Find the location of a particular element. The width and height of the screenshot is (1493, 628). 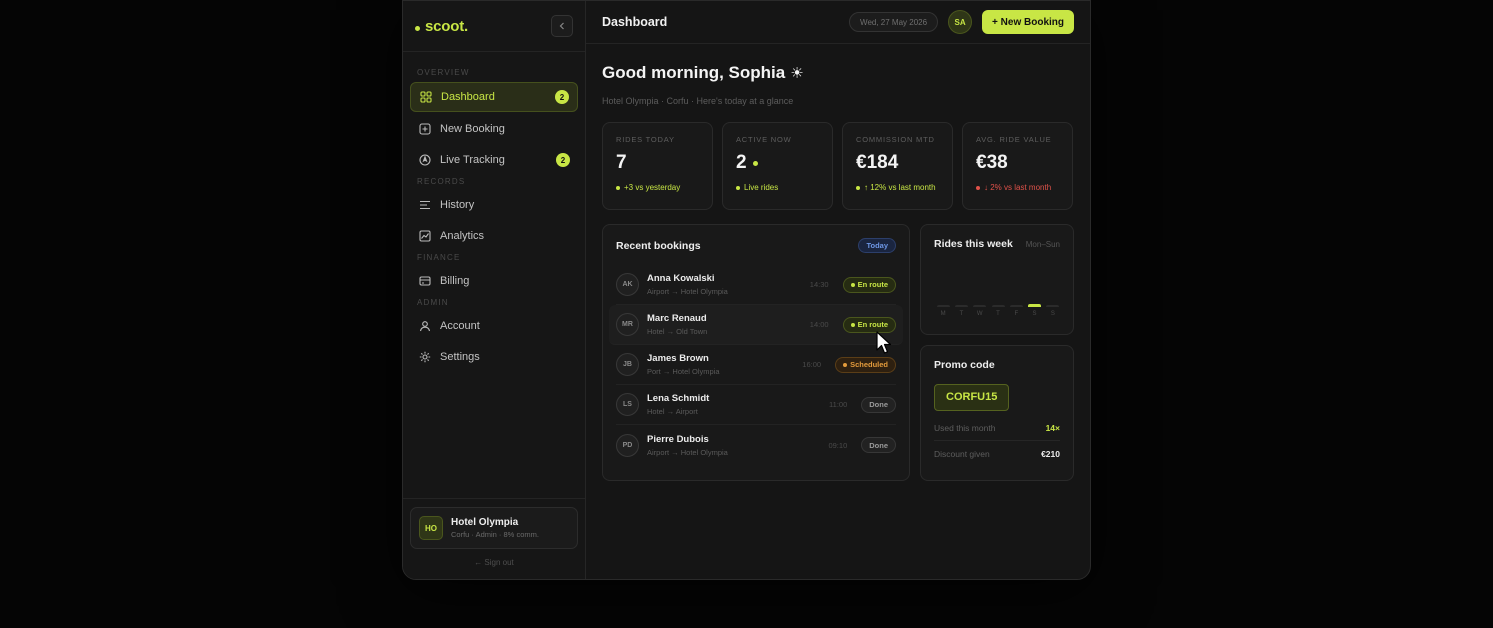

booking-name: Anna Kowalski is located at coordinates (681, 278).